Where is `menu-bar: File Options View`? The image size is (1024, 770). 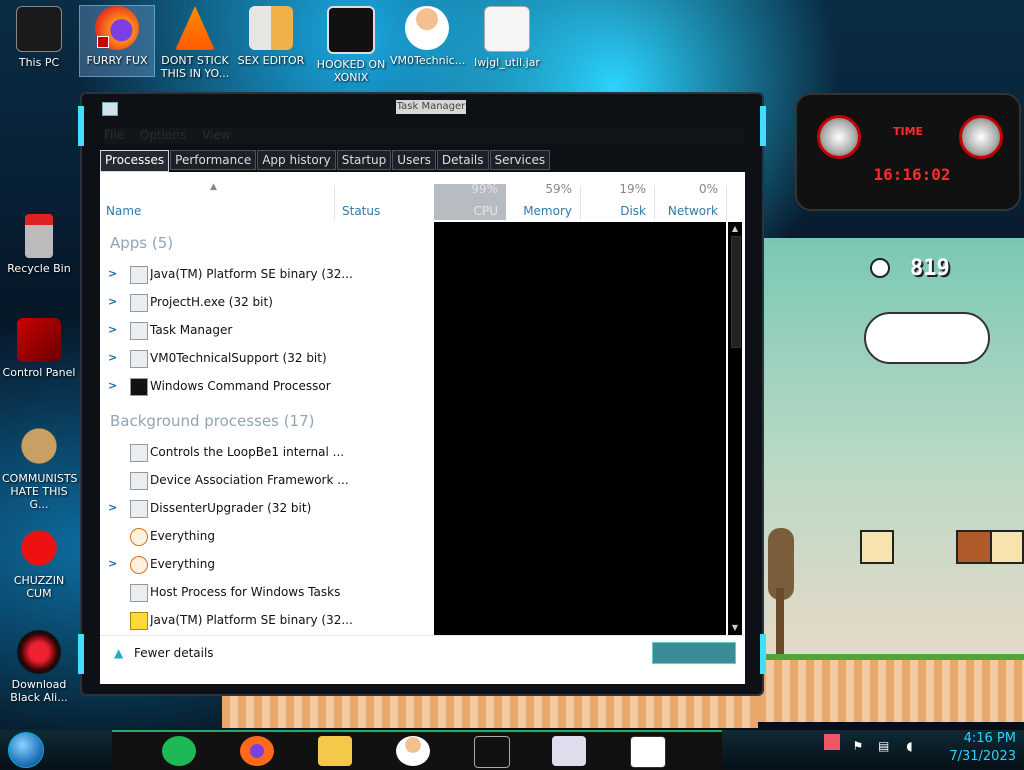 menu-bar: File Options View is located at coordinates (424, 136).